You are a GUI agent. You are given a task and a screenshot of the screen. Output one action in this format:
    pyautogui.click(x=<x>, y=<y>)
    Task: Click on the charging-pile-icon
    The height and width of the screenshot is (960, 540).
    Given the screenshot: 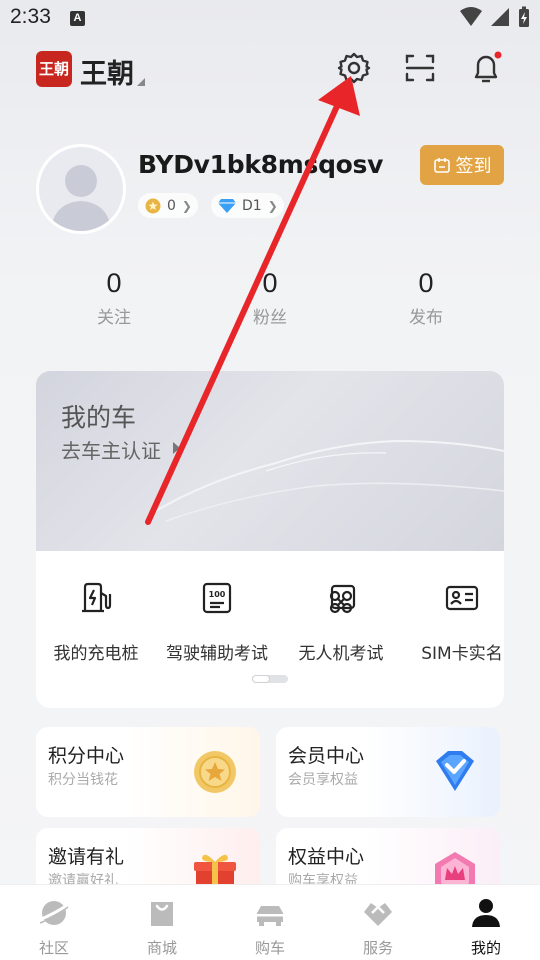 What is the action you would take?
    pyautogui.click(x=97, y=597)
    